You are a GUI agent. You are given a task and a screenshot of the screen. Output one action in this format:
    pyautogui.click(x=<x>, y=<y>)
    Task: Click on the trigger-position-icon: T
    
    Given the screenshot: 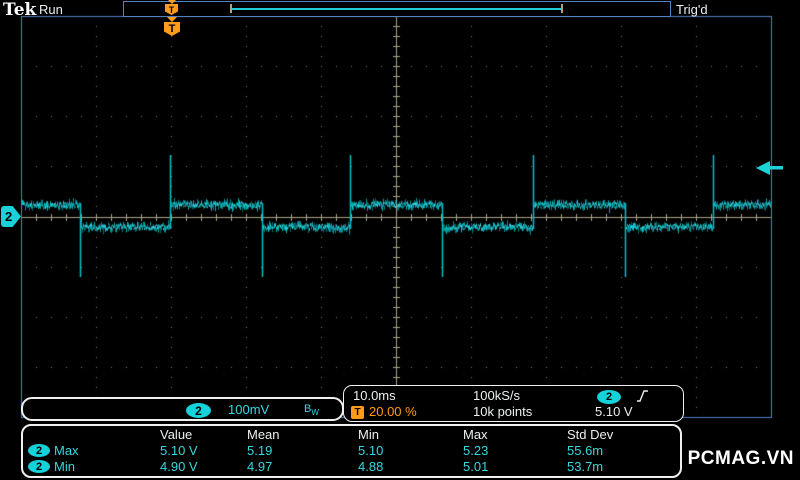 What is the action you would take?
    pyautogui.click(x=357, y=412)
    